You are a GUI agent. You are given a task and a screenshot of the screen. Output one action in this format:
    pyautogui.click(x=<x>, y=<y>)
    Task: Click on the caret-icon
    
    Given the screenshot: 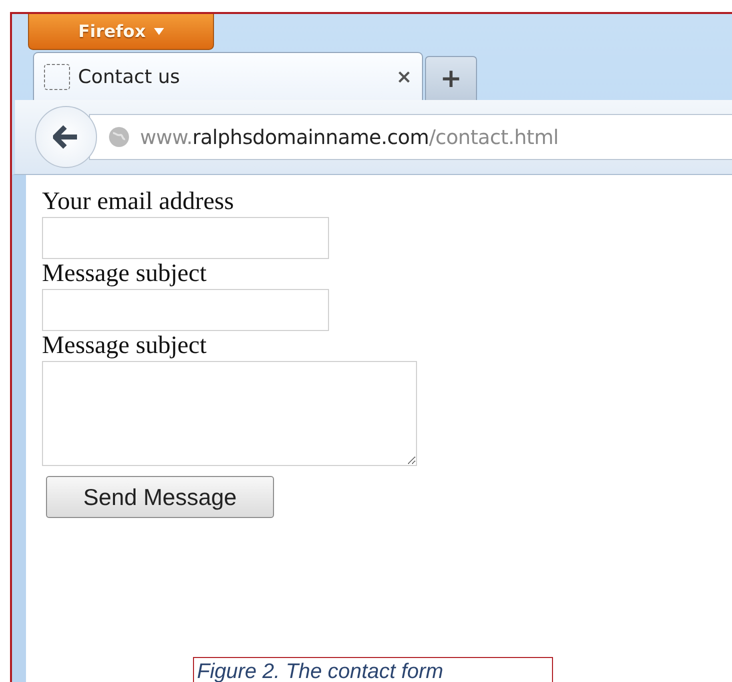 What is the action you would take?
    pyautogui.click(x=159, y=31)
    